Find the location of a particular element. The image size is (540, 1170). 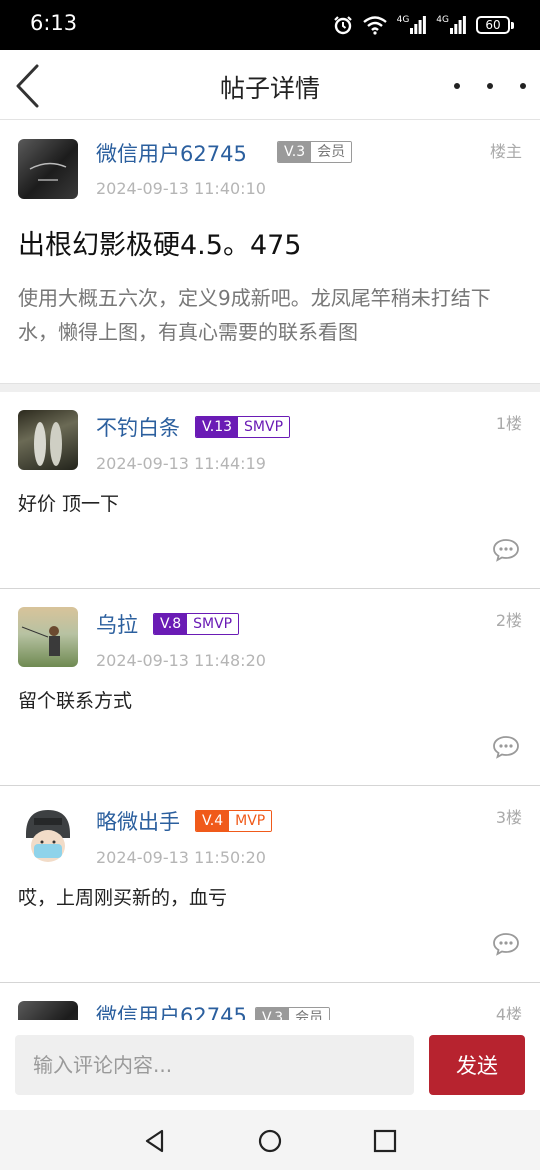

author-name: 不钓白条 is located at coordinates (138, 427).